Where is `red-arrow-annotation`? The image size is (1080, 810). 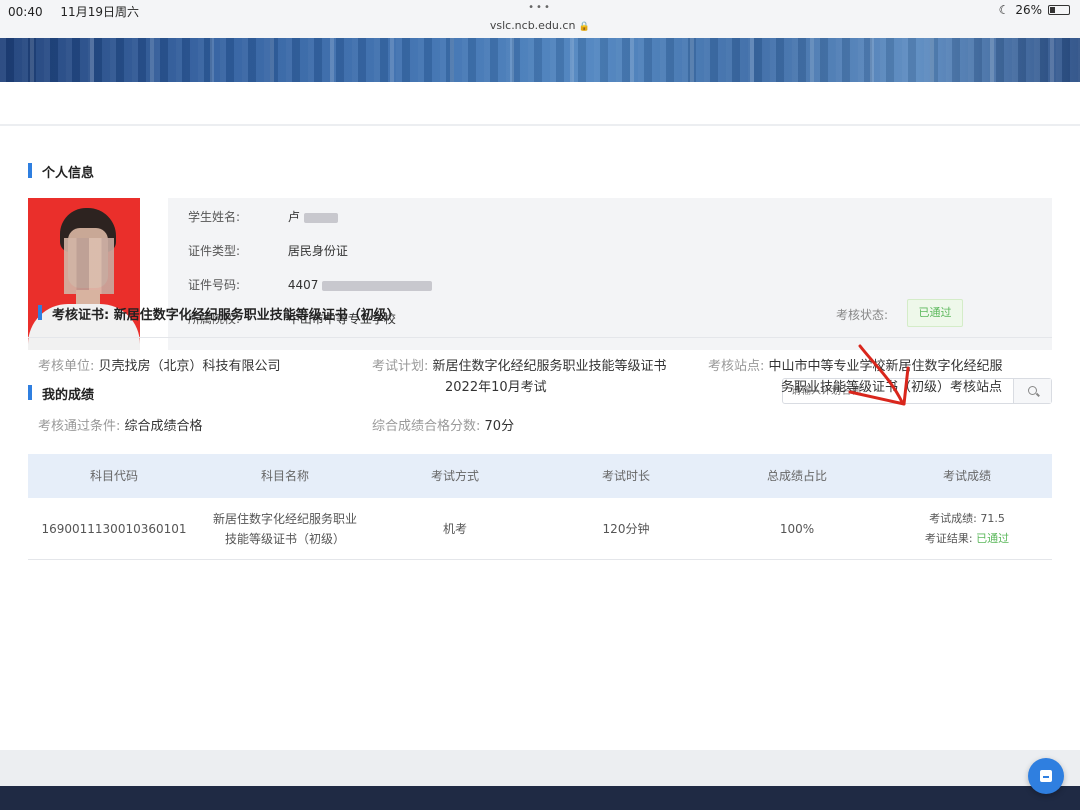 red-arrow-annotation is located at coordinates (879, 375).